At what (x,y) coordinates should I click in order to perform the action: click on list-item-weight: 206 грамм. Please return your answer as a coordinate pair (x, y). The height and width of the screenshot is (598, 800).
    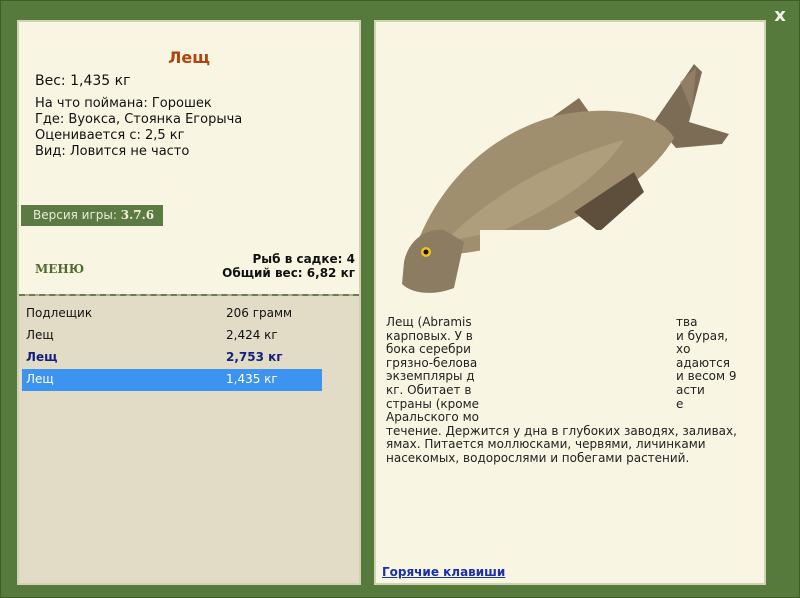
    Looking at the image, I should click on (259, 313).